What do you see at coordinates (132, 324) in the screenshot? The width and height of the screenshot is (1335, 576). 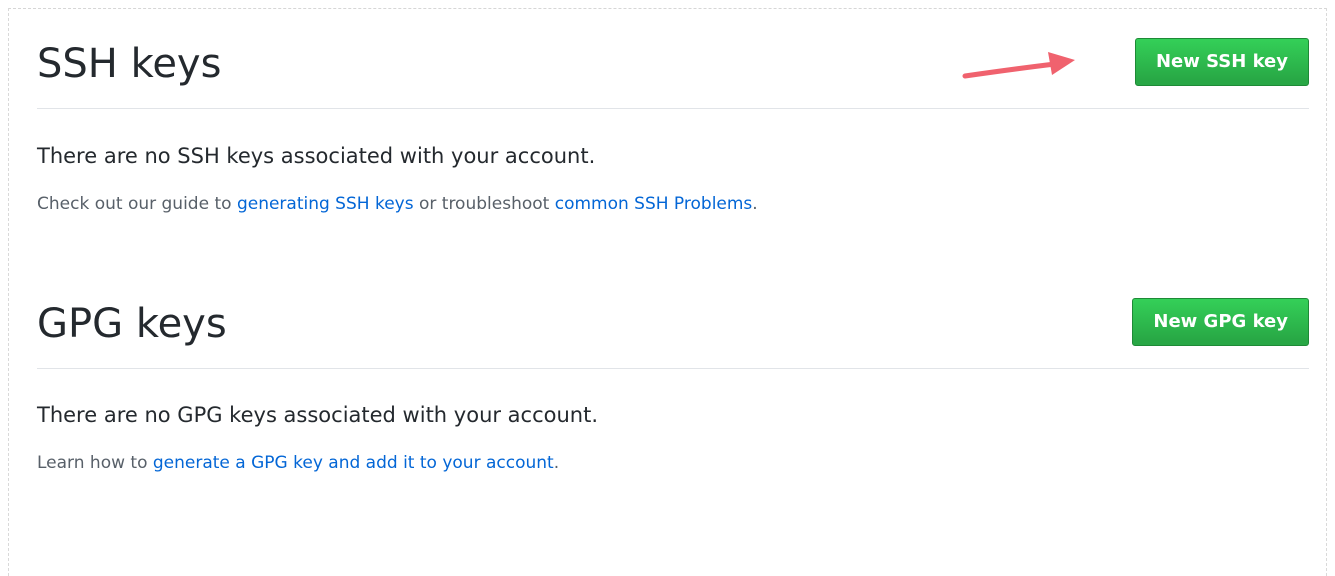 I see `gpg-keys-heading: GPG keys` at bounding box center [132, 324].